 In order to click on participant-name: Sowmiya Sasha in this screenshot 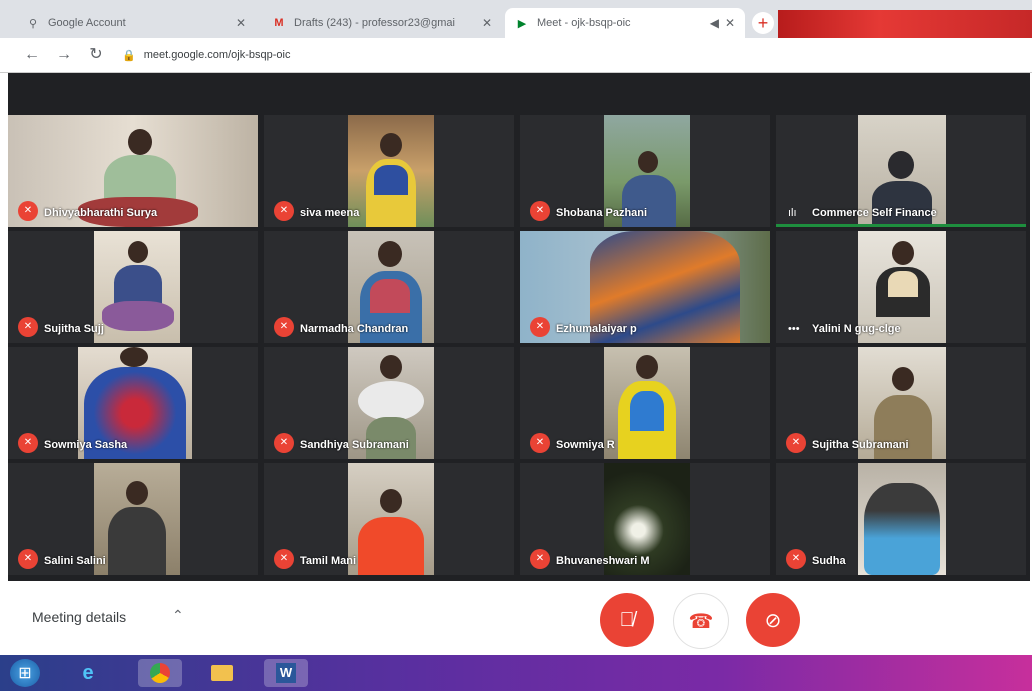, I will do `click(86, 445)`.